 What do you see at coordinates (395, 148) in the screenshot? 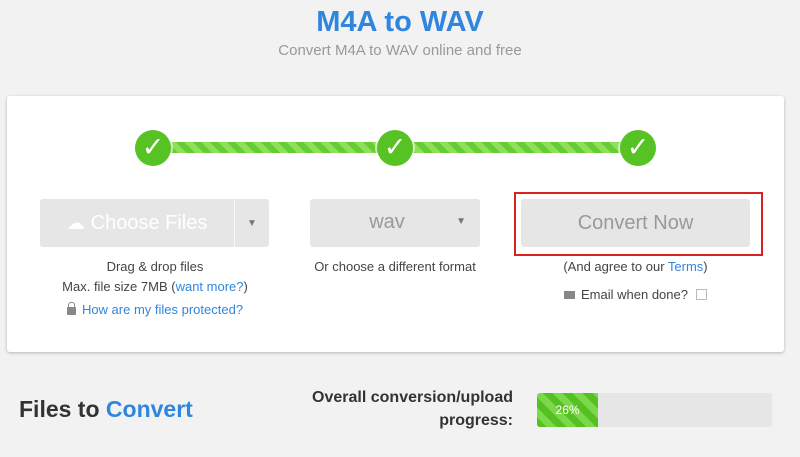
I see `step-2-checkmark-icon: ✓` at bounding box center [395, 148].